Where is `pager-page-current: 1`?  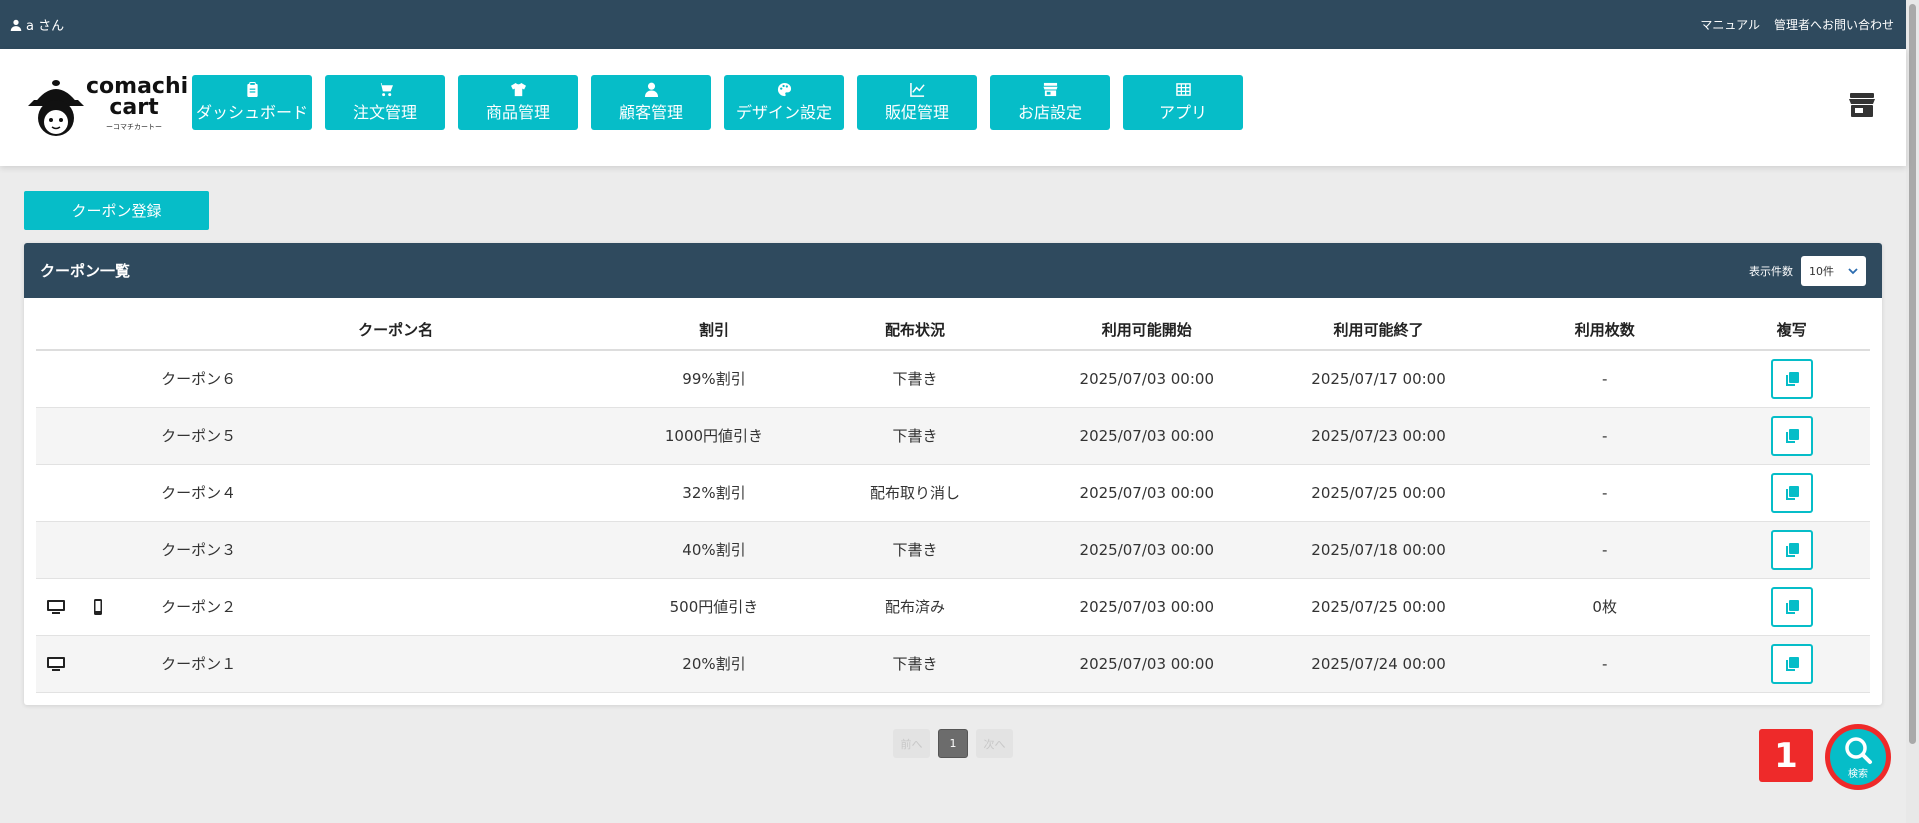
pager-page-current: 1 is located at coordinates (953, 743).